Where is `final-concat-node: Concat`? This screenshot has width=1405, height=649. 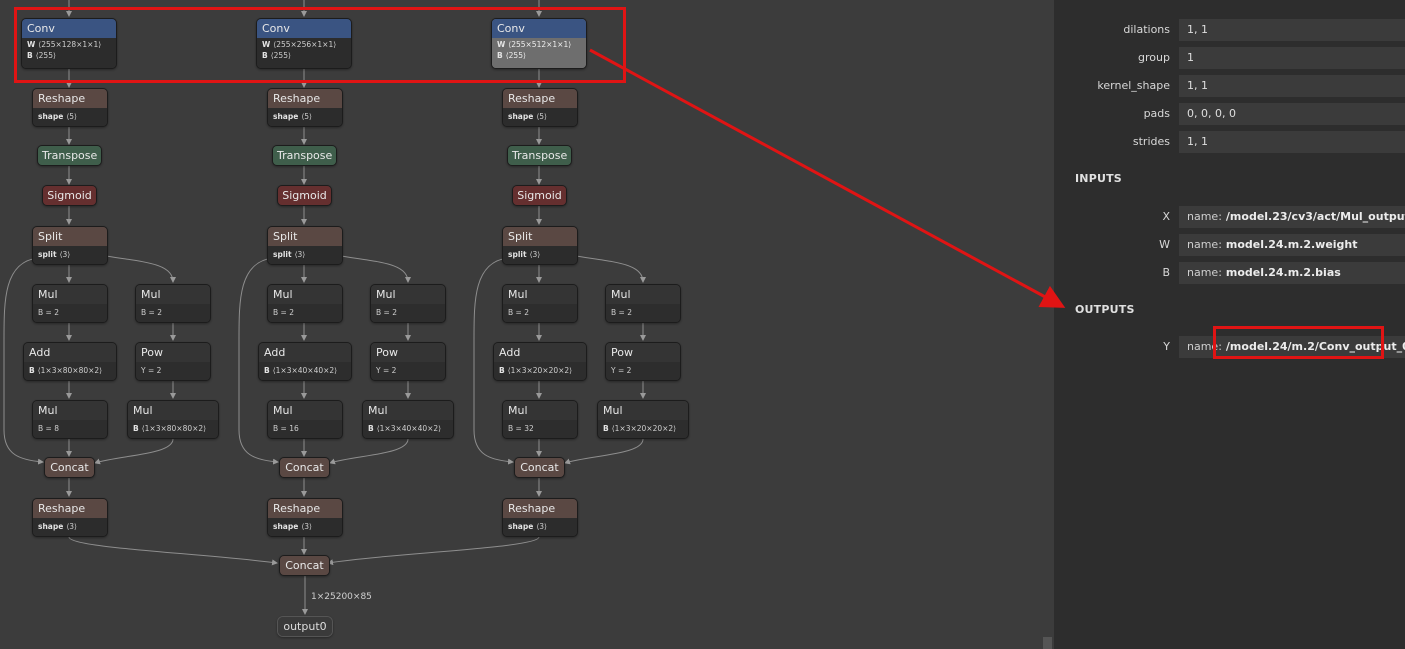 final-concat-node: Concat is located at coordinates (304, 565).